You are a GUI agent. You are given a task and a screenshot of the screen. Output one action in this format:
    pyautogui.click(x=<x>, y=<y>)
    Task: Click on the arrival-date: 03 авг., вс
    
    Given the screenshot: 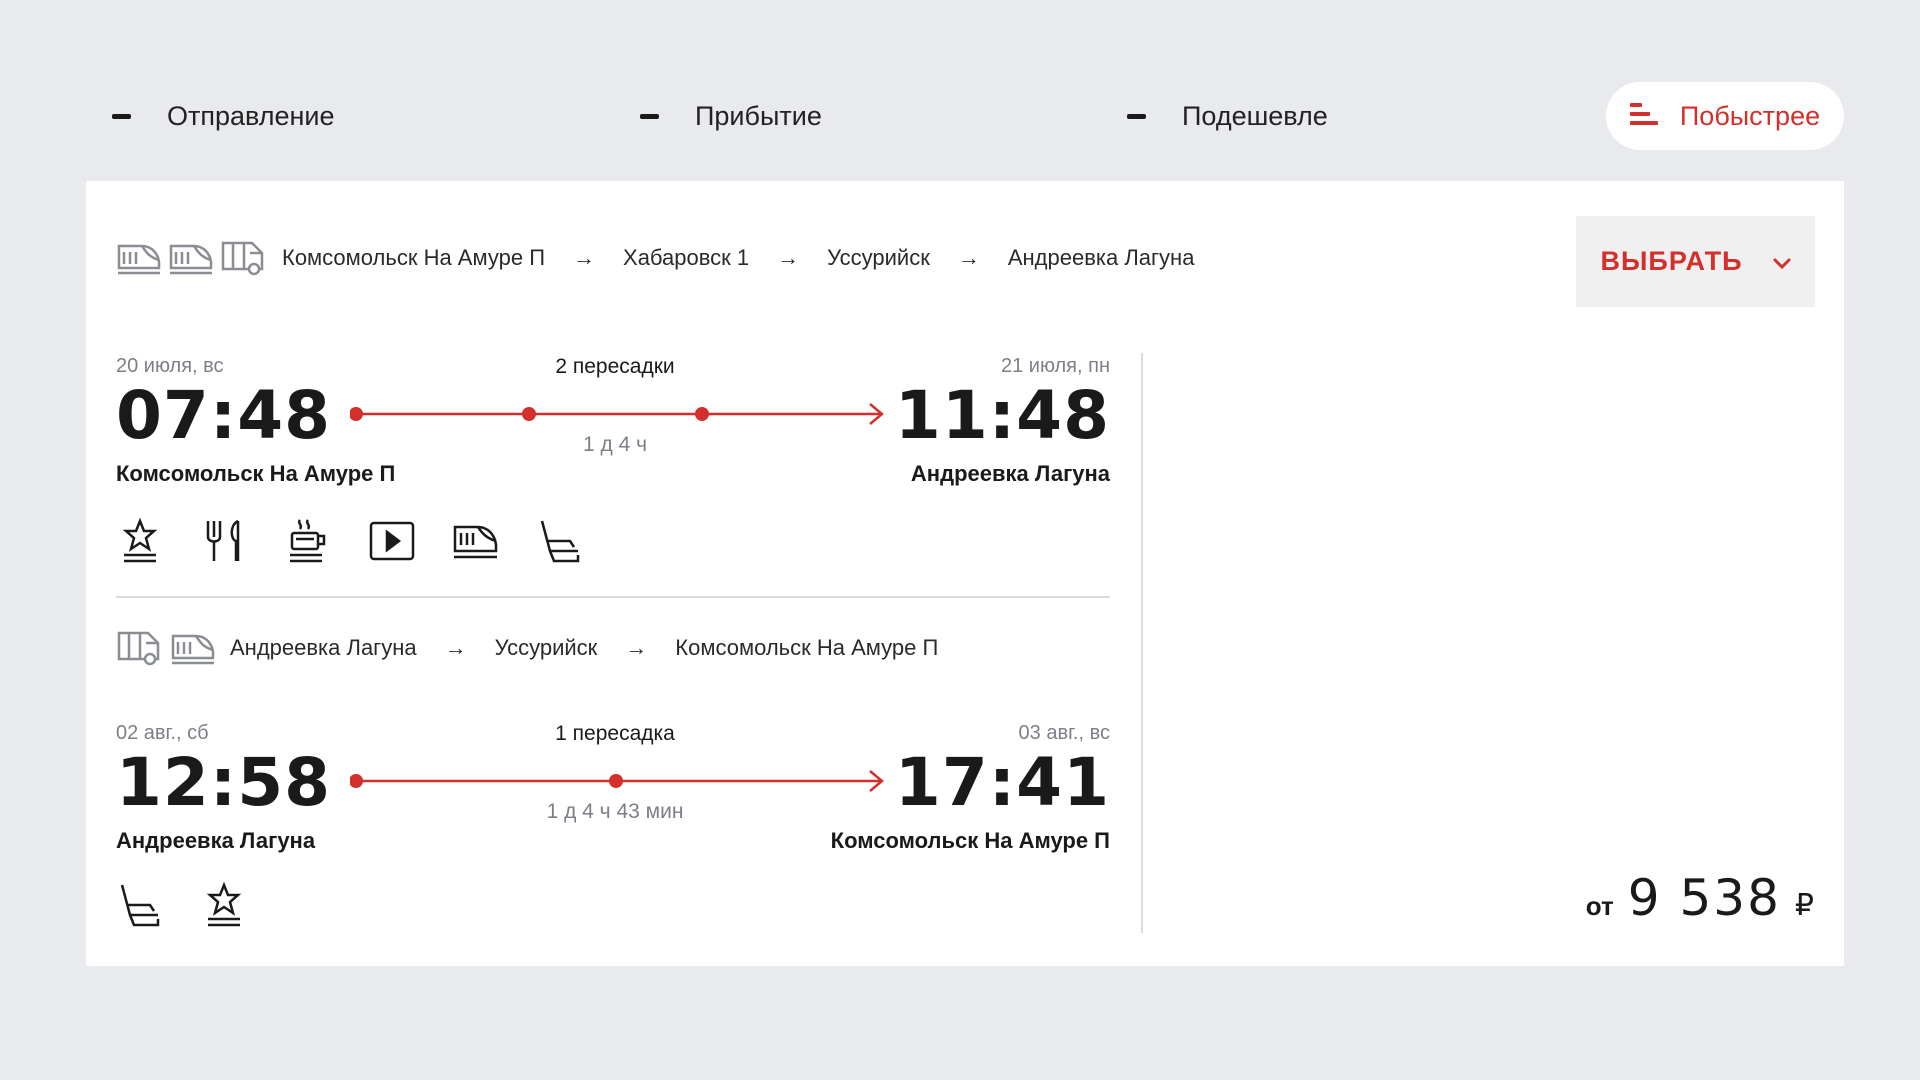 What is the action you would take?
    pyautogui.click(x=1064, y=733)
    